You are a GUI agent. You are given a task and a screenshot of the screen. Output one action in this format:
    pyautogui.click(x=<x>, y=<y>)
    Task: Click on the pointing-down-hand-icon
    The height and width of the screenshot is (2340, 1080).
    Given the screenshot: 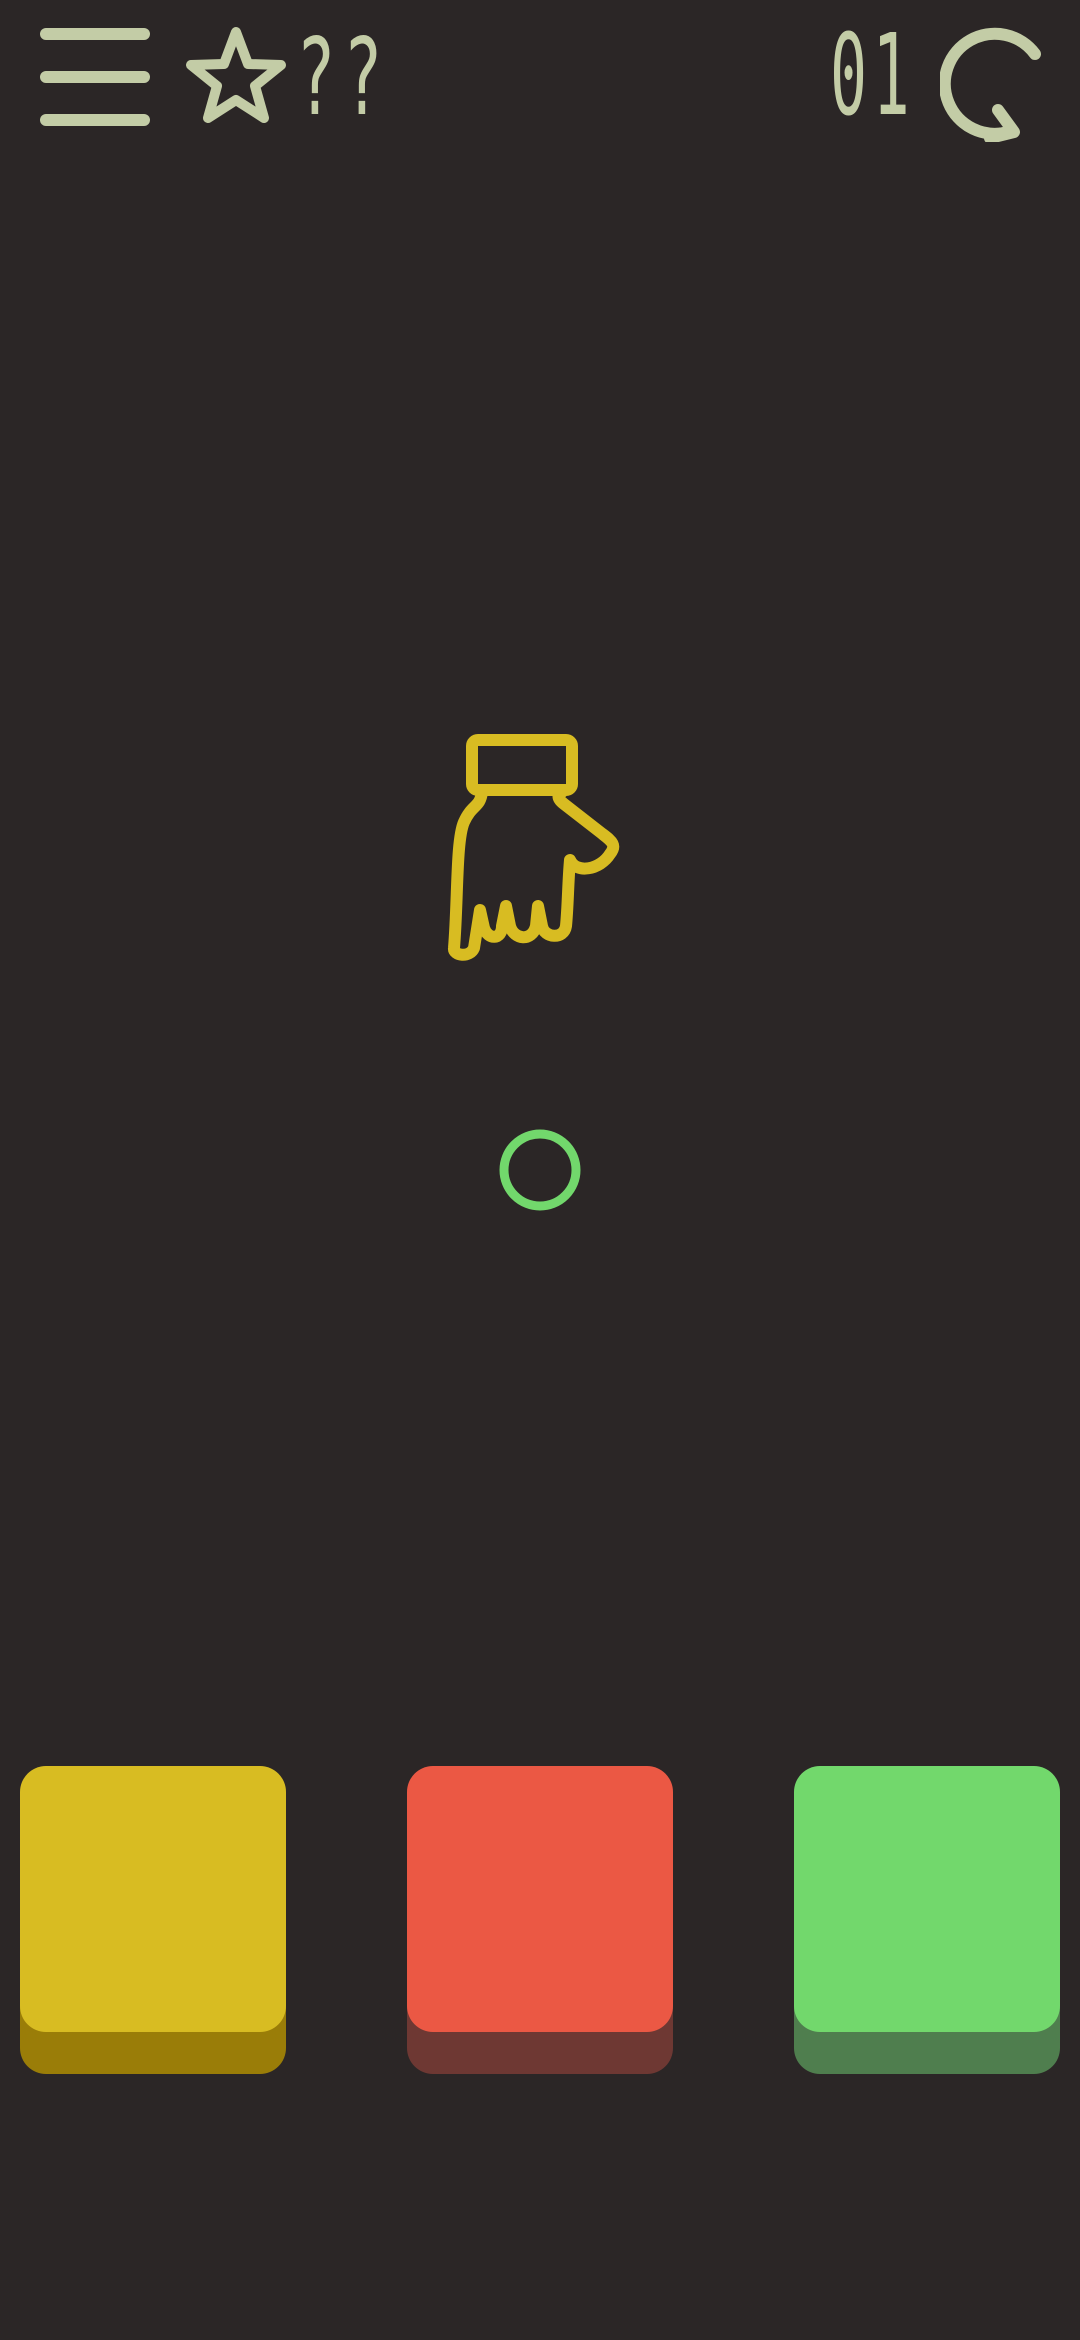 What is the action you would take?
    pyautogui.click(x=534, y=847)
    